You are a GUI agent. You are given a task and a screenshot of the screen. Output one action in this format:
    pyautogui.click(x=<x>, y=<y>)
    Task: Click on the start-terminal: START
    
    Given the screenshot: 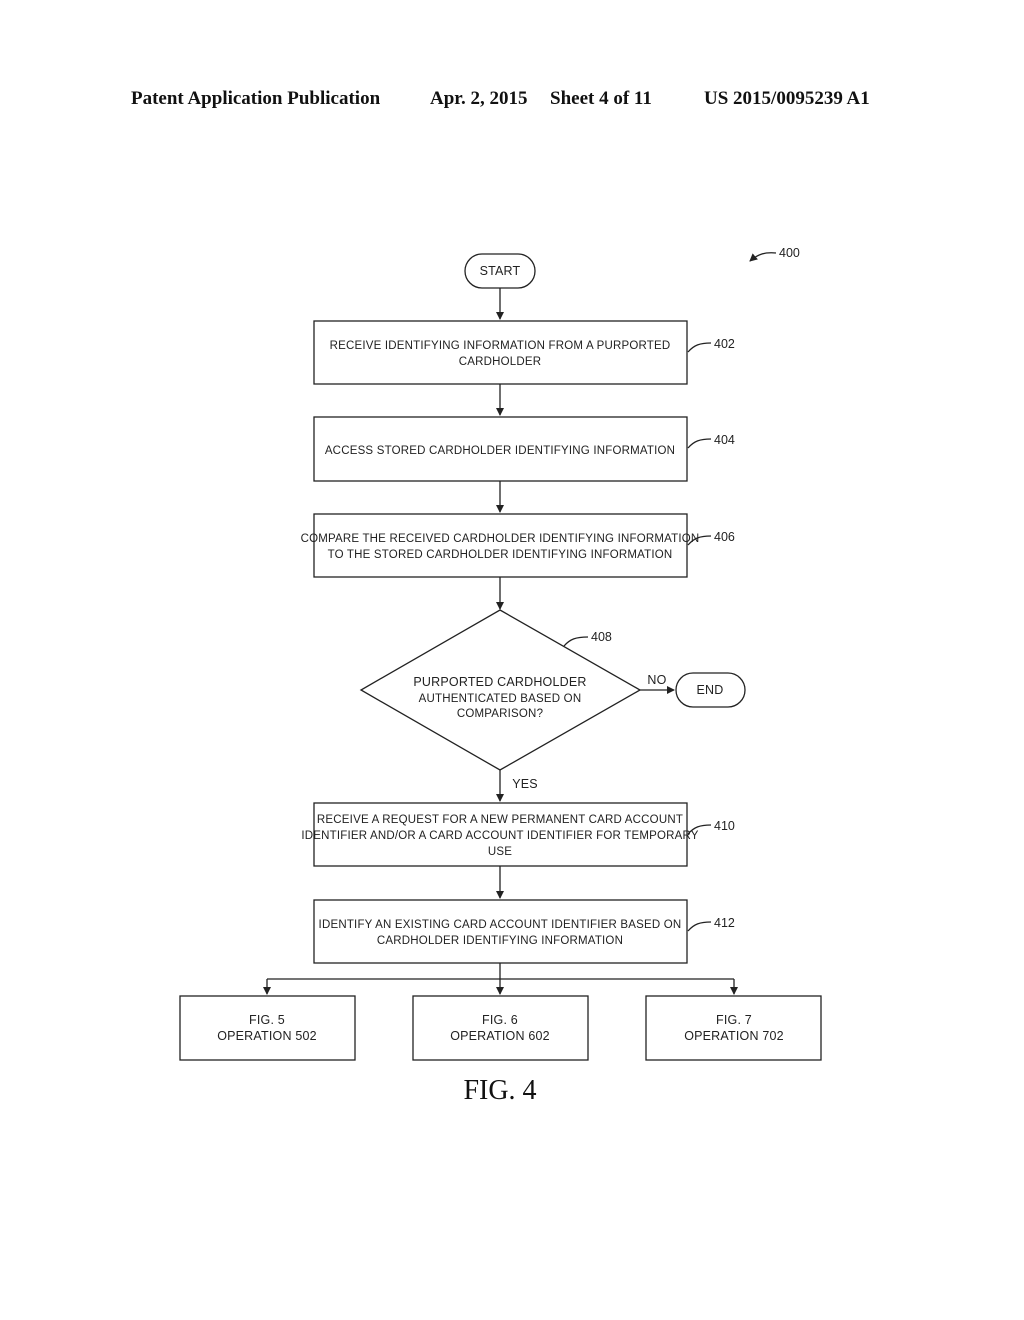 What is the action you would take?
    pyautogui.click(x=500, y=271)
    